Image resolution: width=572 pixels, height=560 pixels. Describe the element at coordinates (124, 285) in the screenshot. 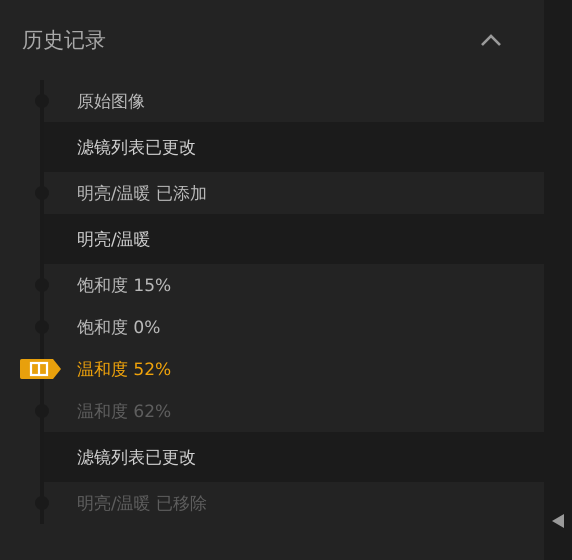

I see `history-item: 饱和度 15%` at that location.